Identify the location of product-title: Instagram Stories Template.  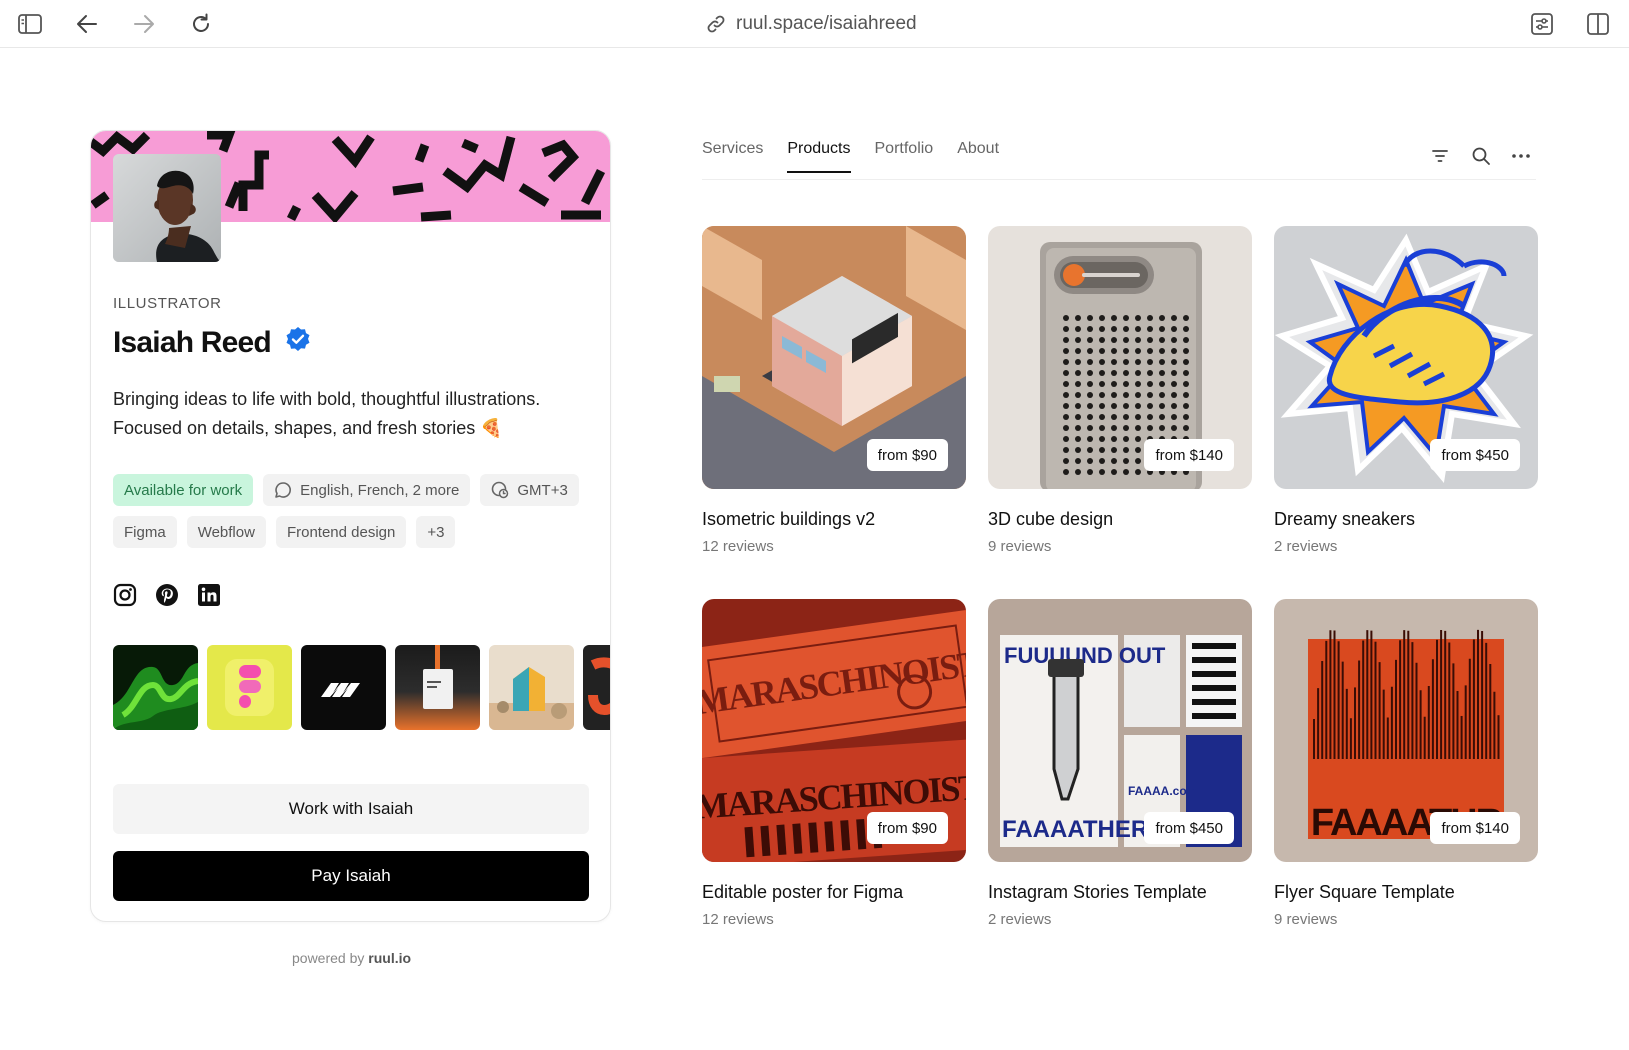
(1097, 892).